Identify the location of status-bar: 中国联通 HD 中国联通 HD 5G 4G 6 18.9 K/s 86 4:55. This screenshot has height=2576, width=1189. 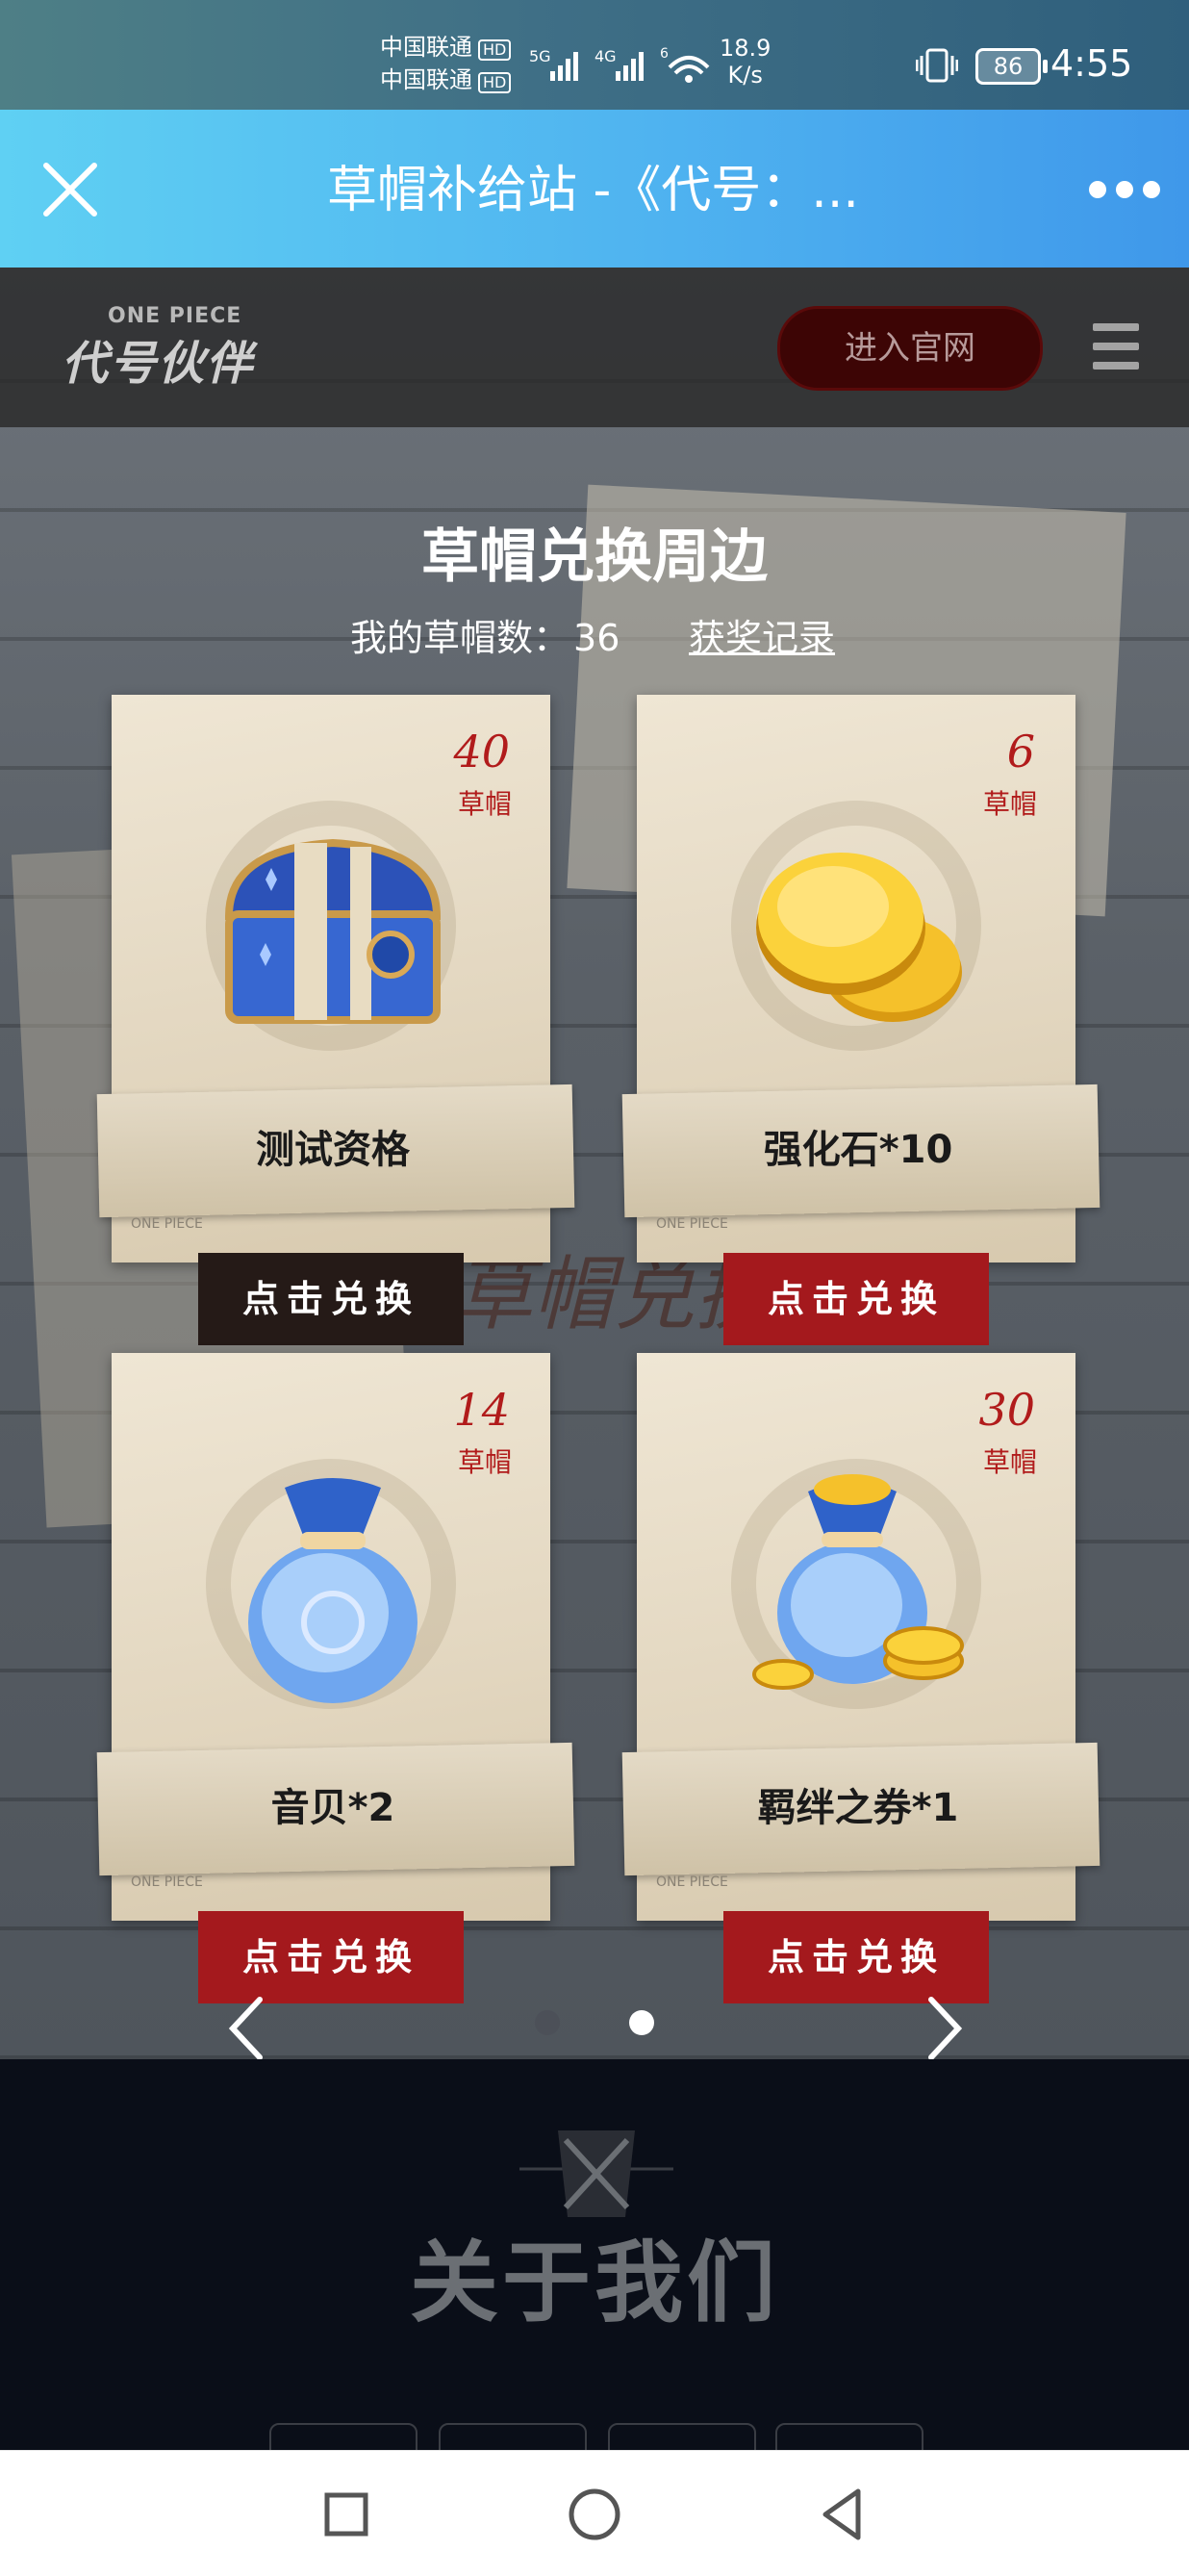
(594, 55).